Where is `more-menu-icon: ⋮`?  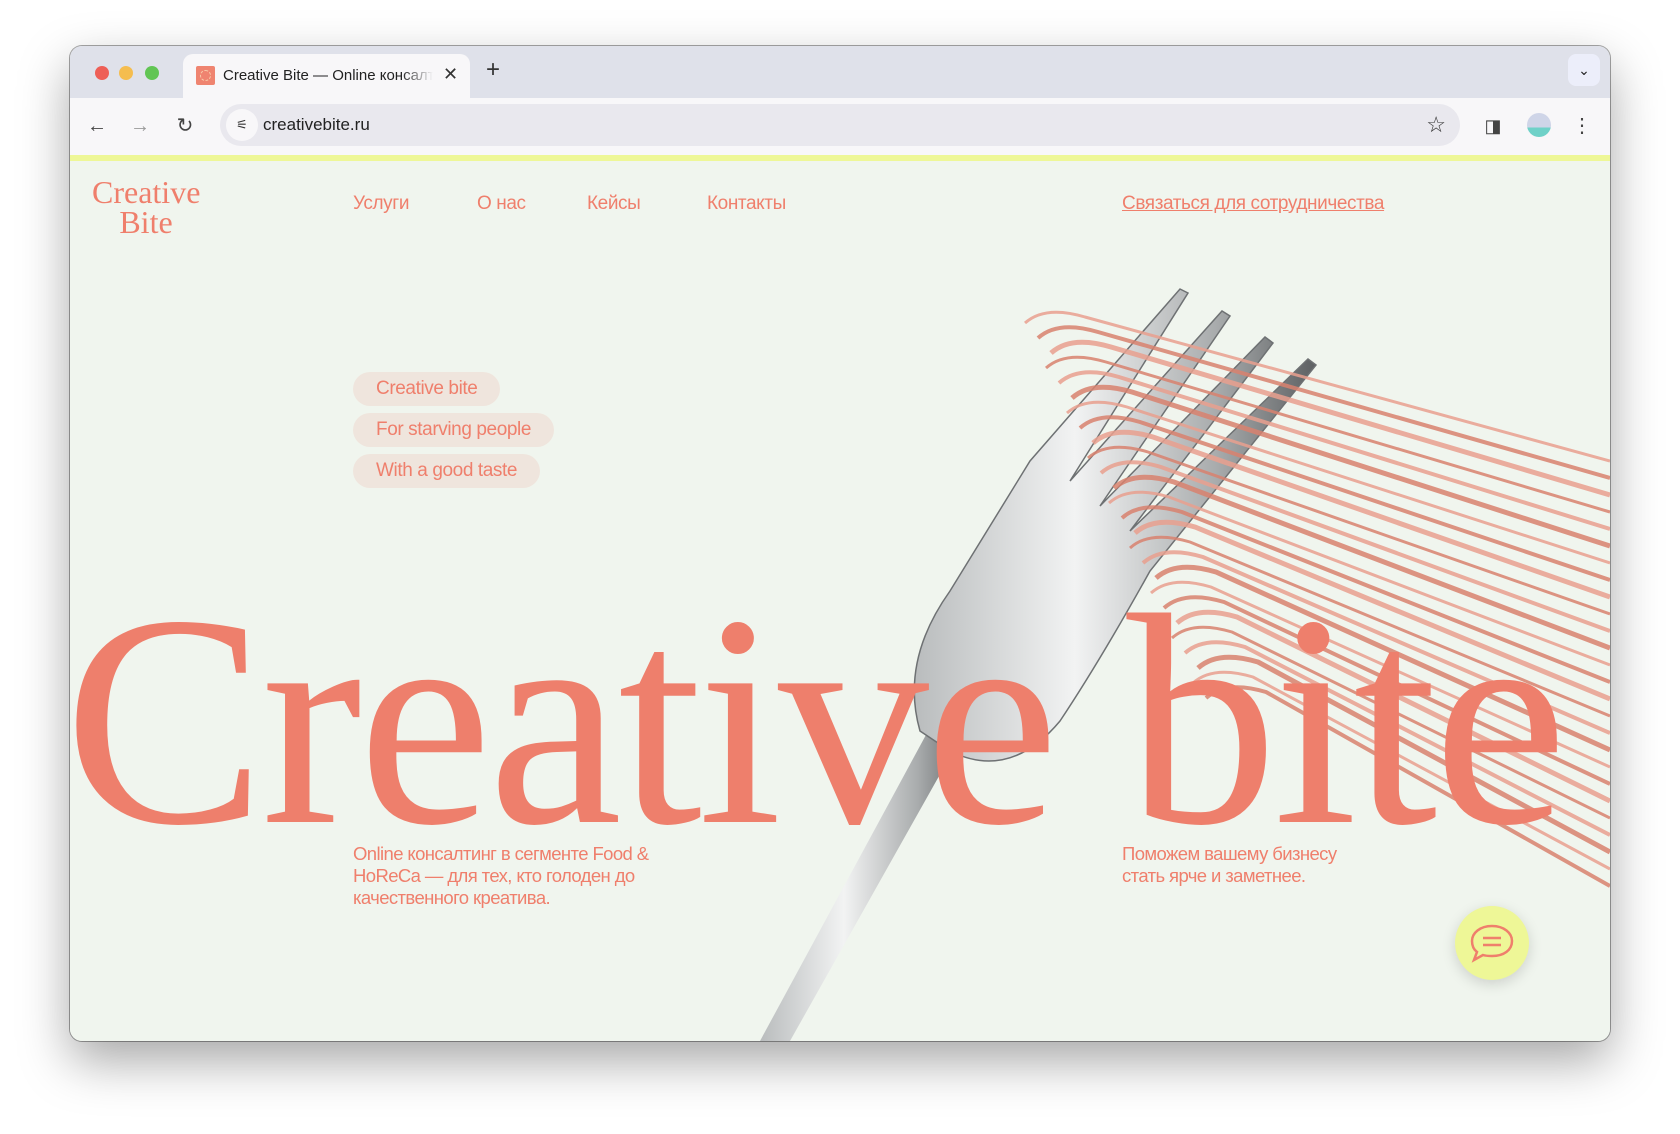
more-menu-icon: ⋮ is located at coordinates (1582, 126).